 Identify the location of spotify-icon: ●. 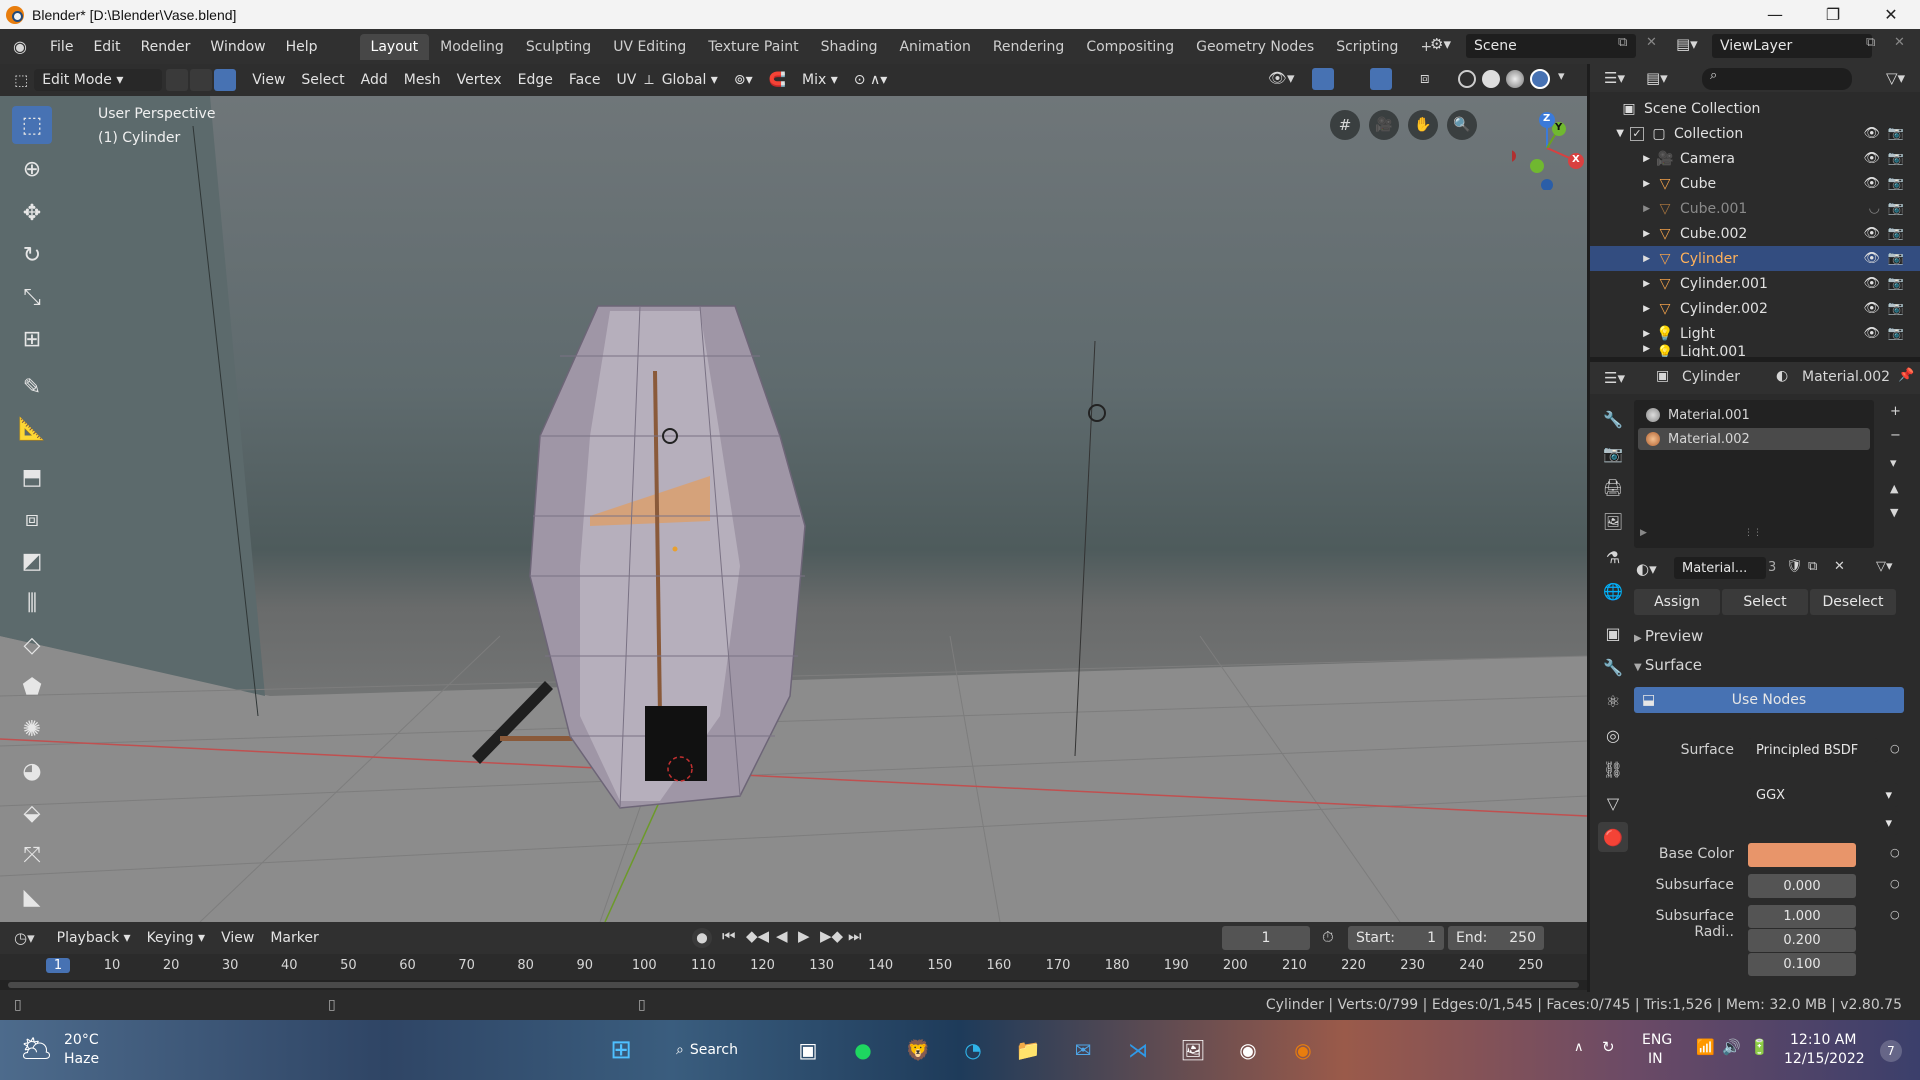
(863, 1050).